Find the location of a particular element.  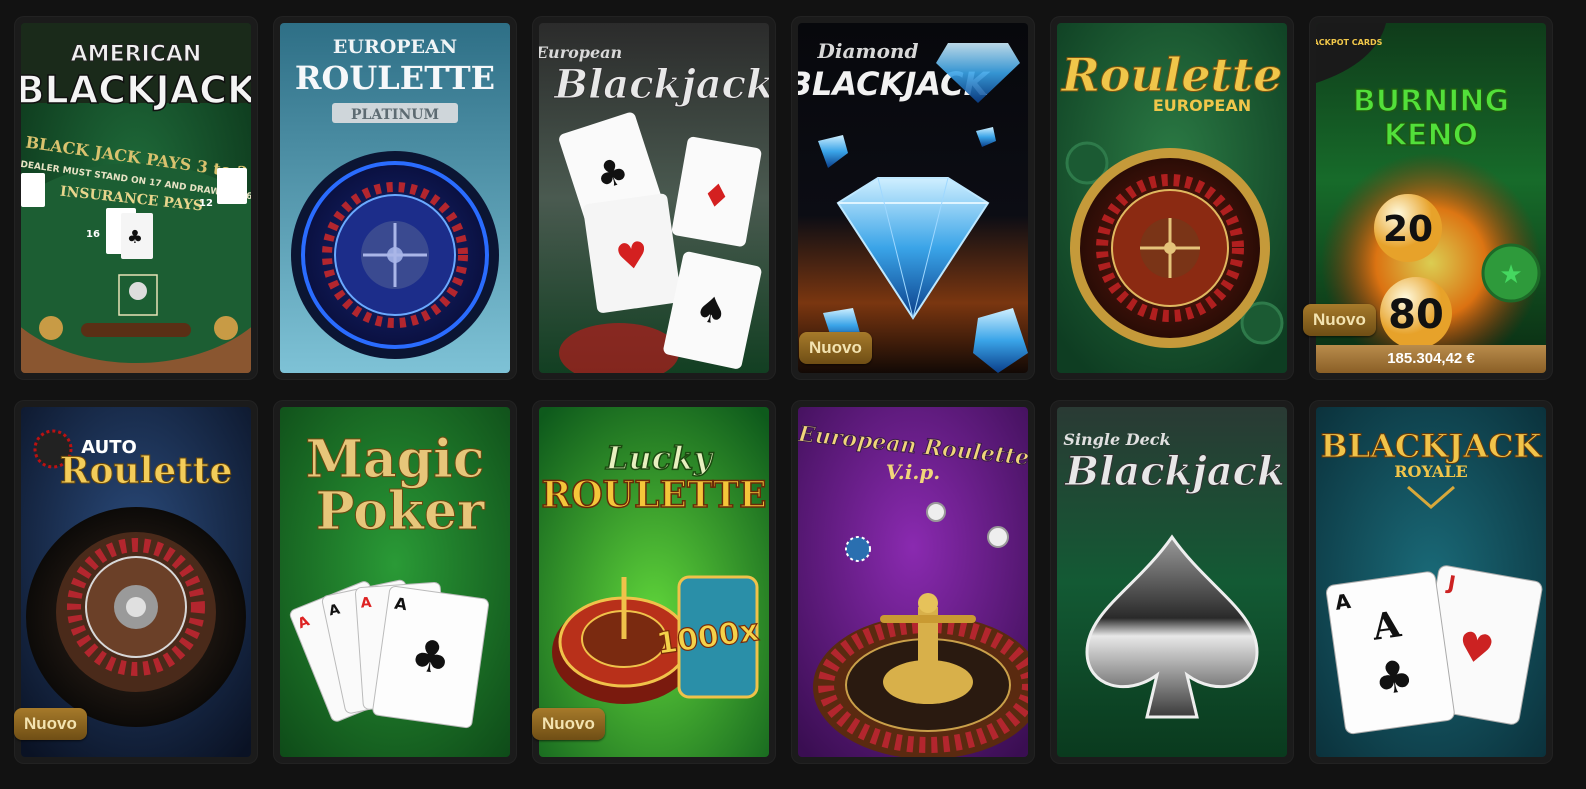

game-title-top: Single Deck is located at coordinates (1116, 439).